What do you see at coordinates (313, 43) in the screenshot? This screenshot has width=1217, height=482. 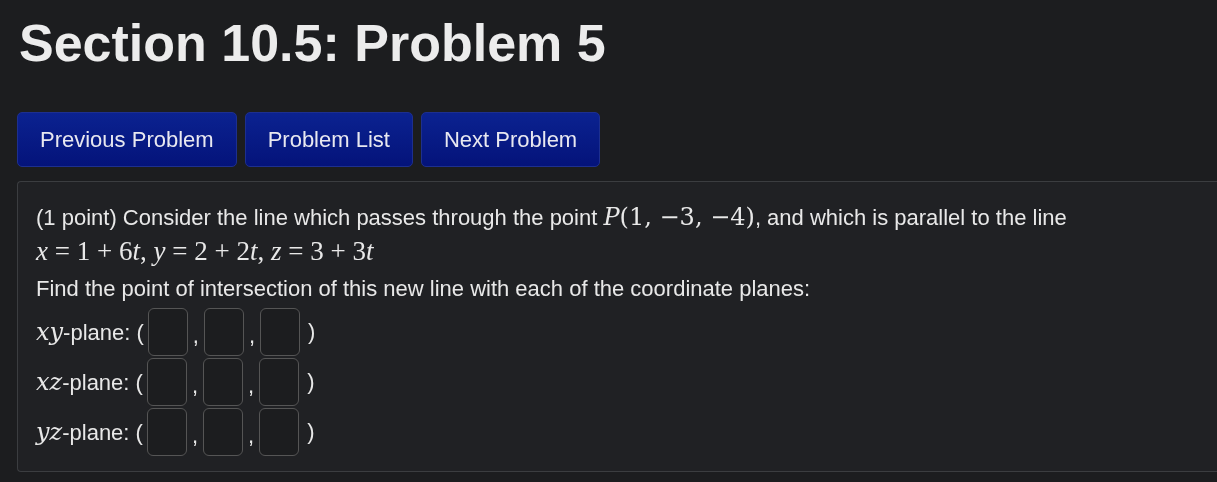 I see `page-title: Section 10.5: Problem 5` at bounding box center [313, 43].